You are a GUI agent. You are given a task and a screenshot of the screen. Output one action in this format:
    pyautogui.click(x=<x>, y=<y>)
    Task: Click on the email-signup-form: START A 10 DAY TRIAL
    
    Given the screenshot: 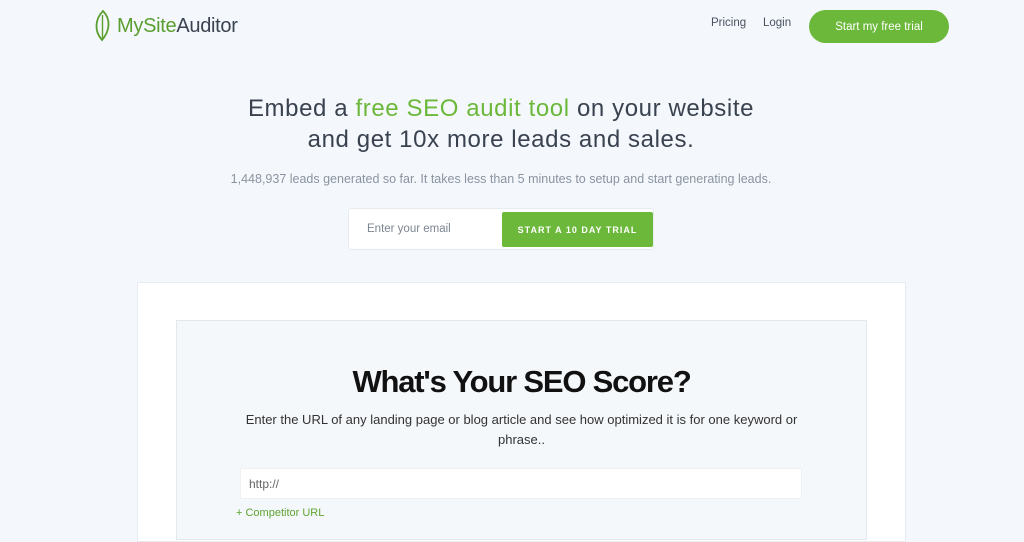 What is the action you would take?
    pyautogui.click(x=501, y=229)
    